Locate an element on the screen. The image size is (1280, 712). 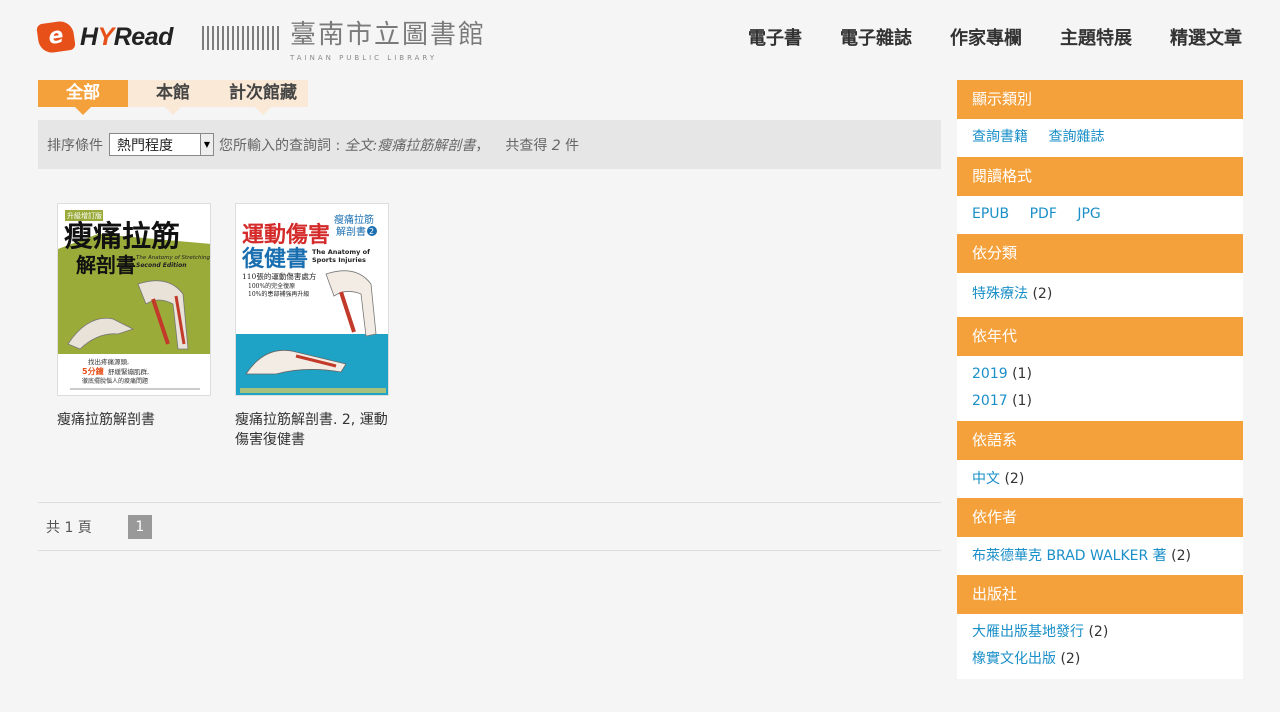
filter-header-language: 依語系 is located at coordinates (1100, 440).